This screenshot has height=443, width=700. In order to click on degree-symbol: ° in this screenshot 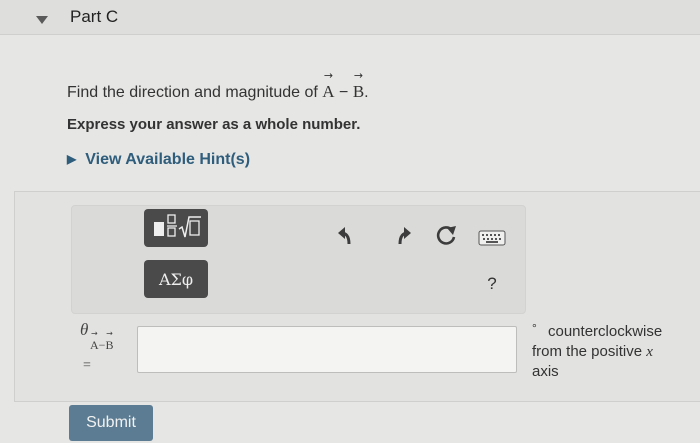, I will do `click(534, 328)`.